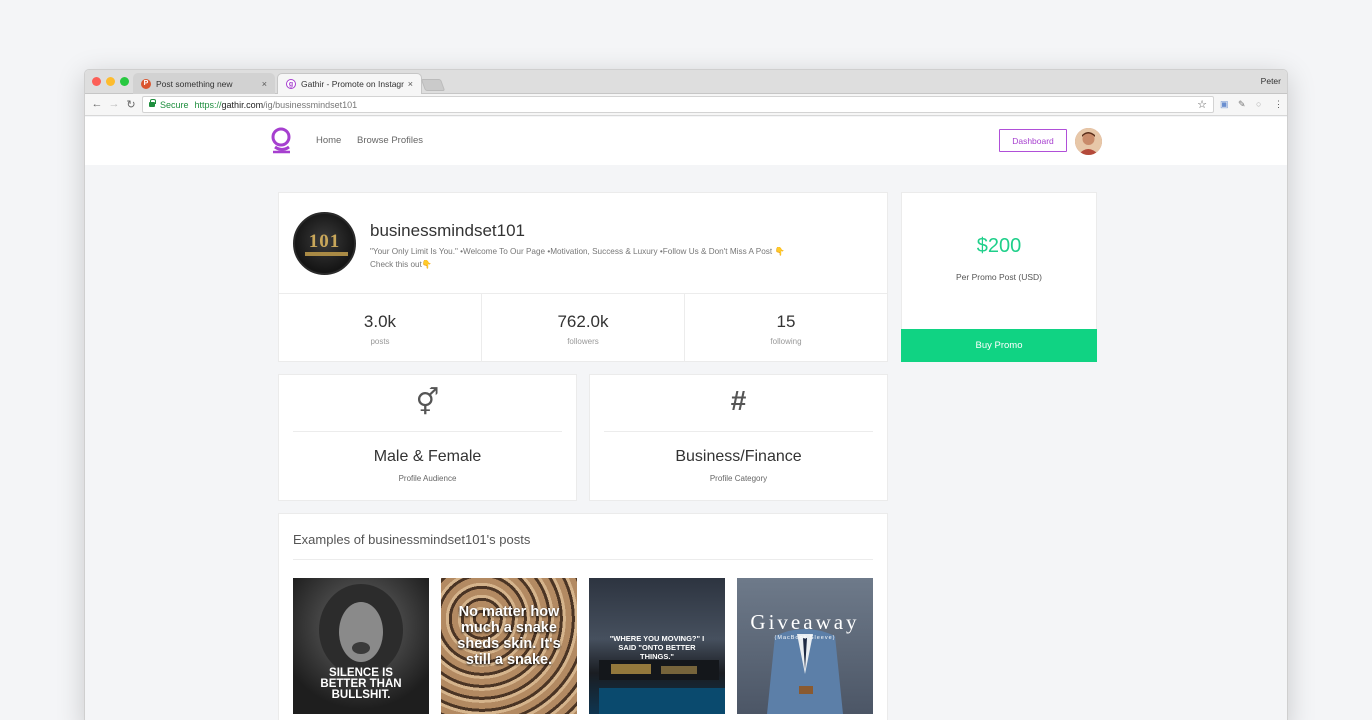  What do you see at coordinates (194, 83) in the screenshot?
I see `tab-title: Post something new` at bounding box center [194, 83].